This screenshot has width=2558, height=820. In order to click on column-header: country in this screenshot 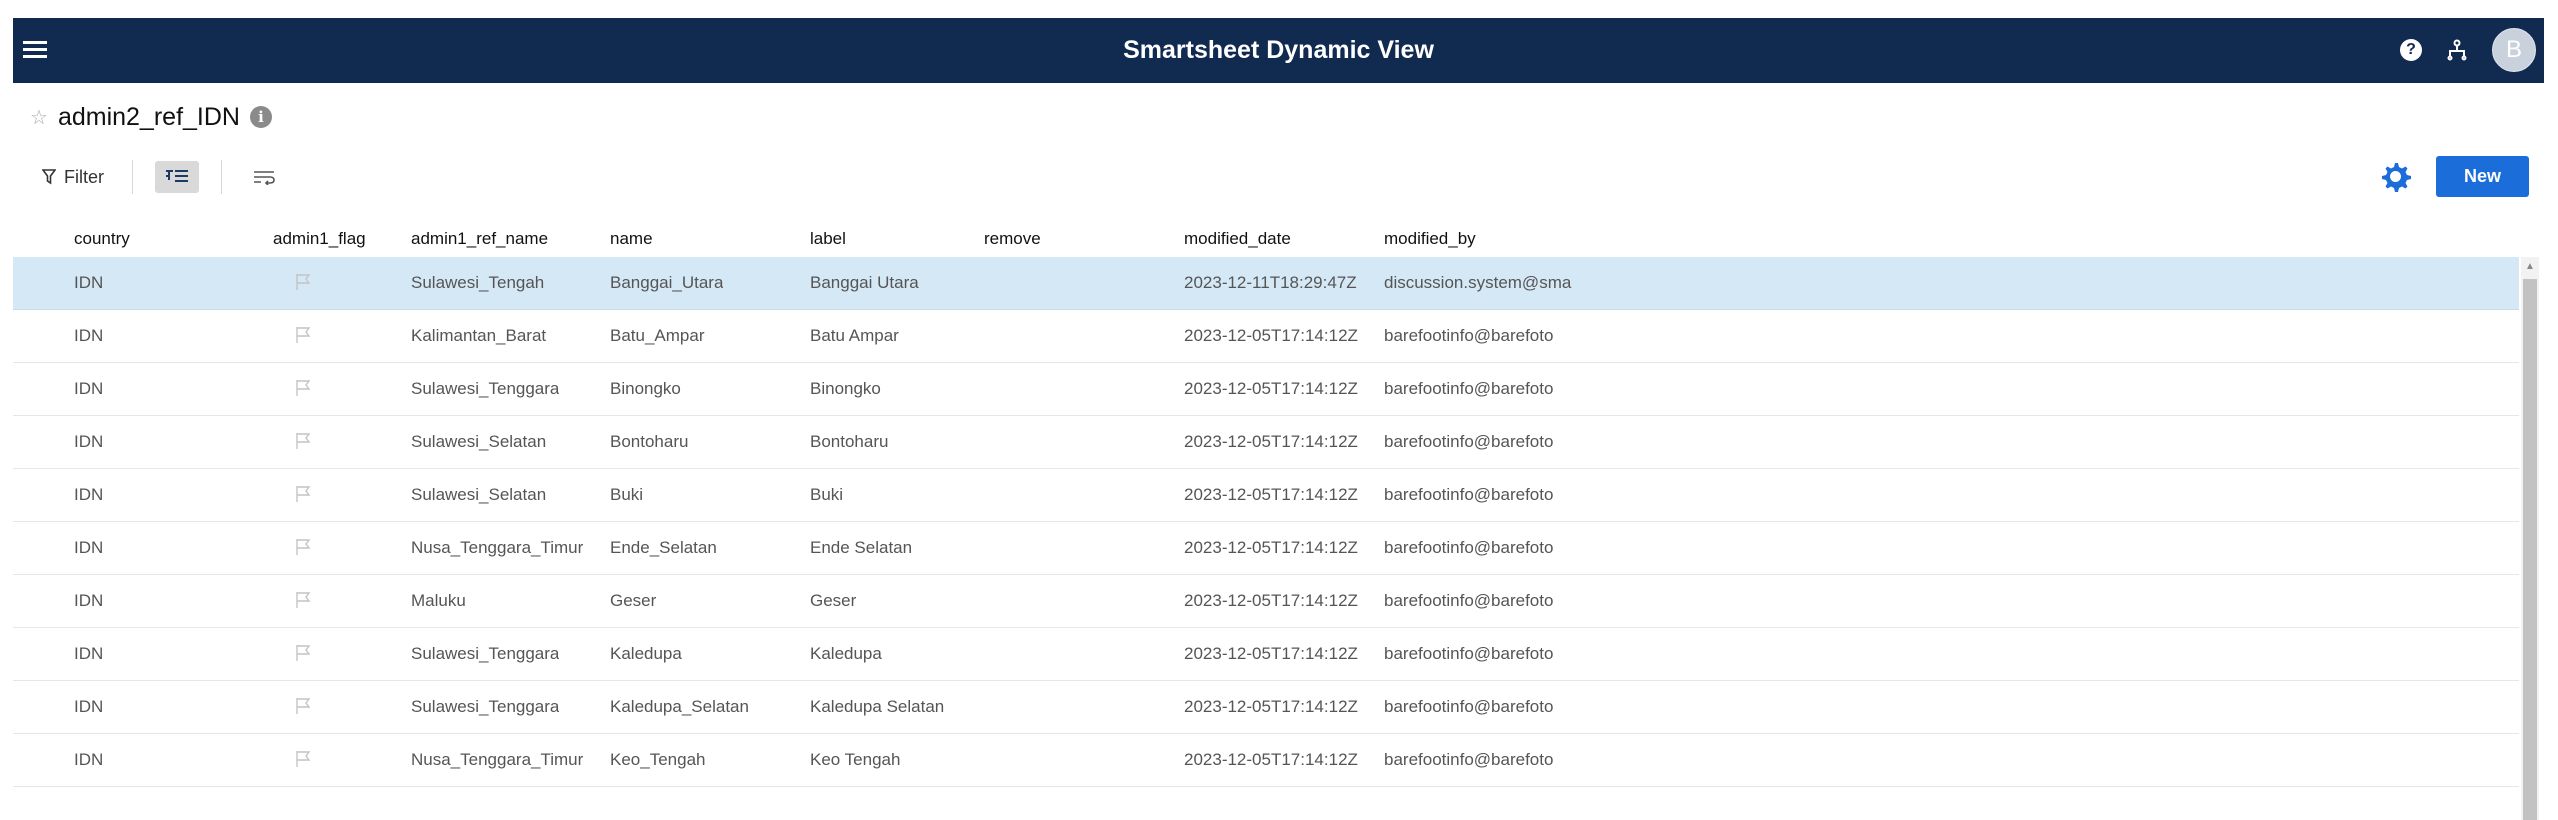, I will do `click(102, 239)`.